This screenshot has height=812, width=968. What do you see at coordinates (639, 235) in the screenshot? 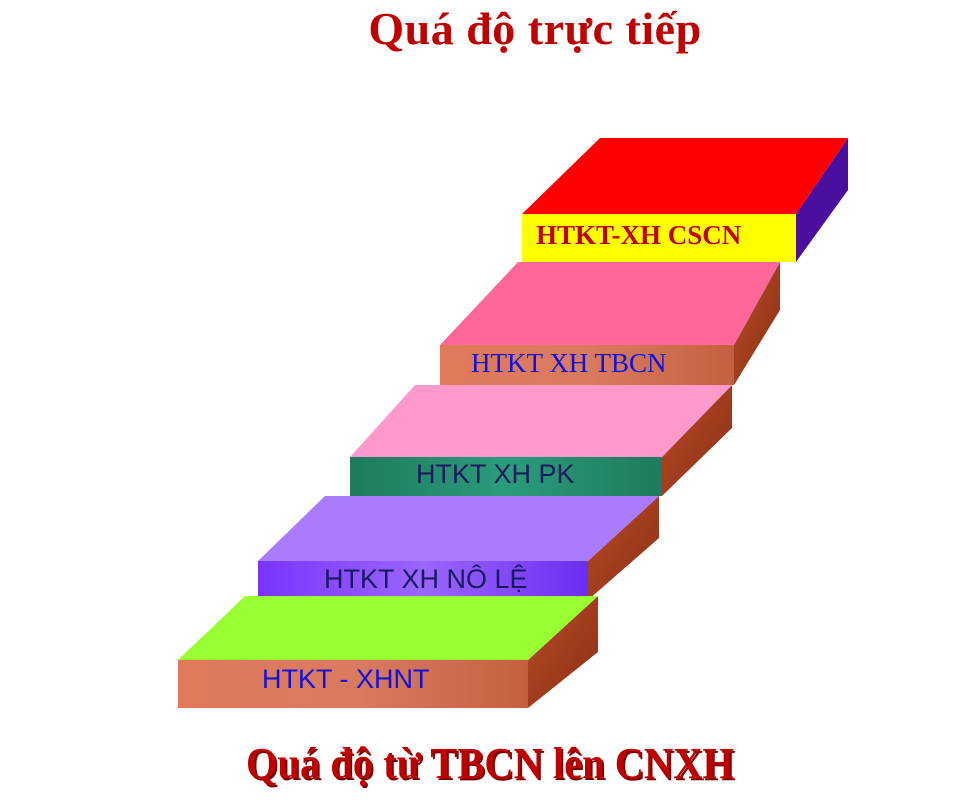
I see `step-5-label: HTKT-XH CSCN` at bounding box center [639, 235].